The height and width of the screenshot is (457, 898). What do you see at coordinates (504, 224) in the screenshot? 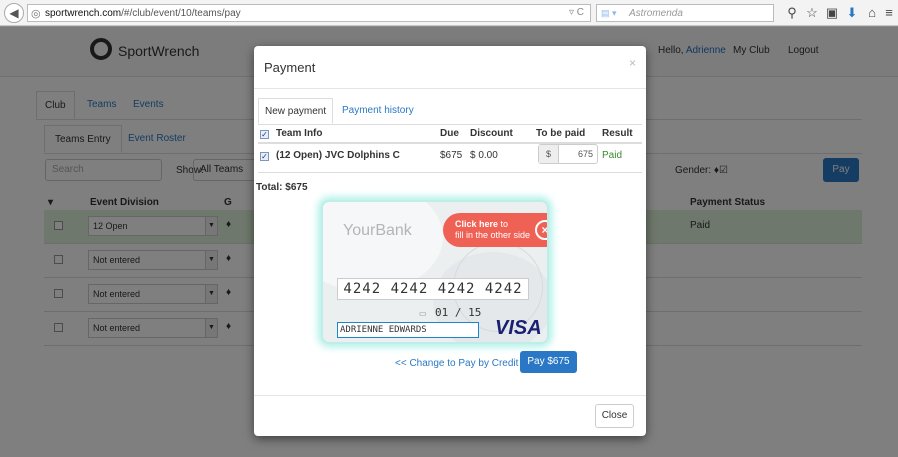
I see `to-text: to` at bounding box center [504, 224].